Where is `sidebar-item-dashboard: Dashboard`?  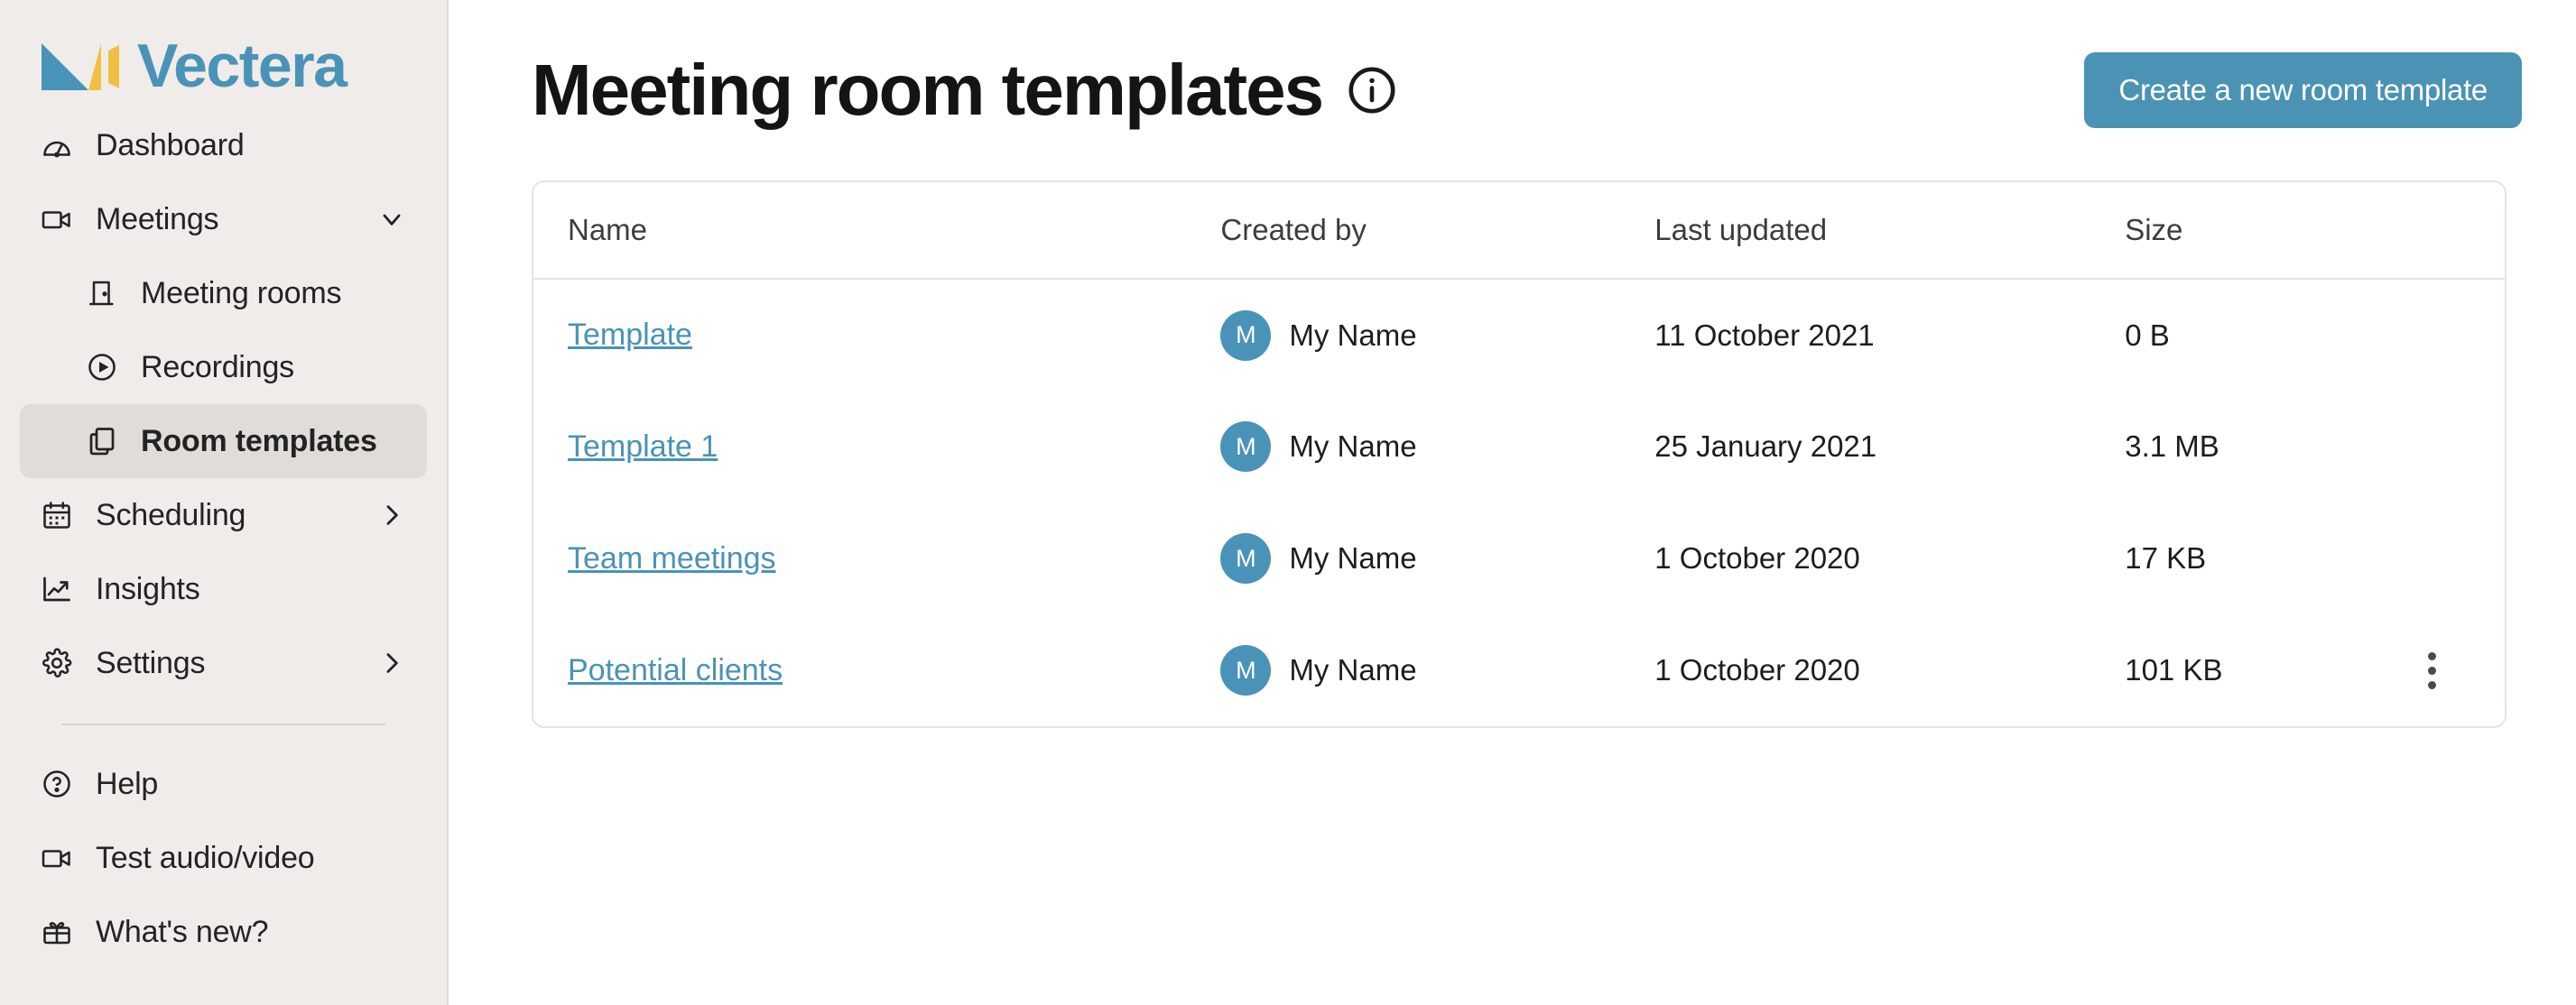 sidebar-item-dashboard: Dashboard is located at coordinates (224, 145).